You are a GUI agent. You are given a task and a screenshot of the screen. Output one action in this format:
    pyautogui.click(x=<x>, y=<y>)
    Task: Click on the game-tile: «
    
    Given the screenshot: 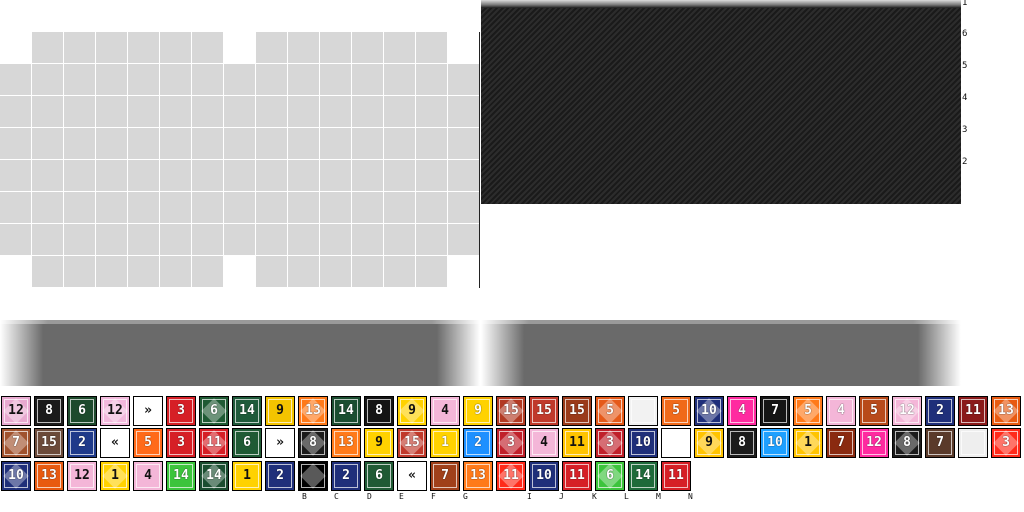 What is the action you would take?
    pyautogui.click(x=115, y=443)
    